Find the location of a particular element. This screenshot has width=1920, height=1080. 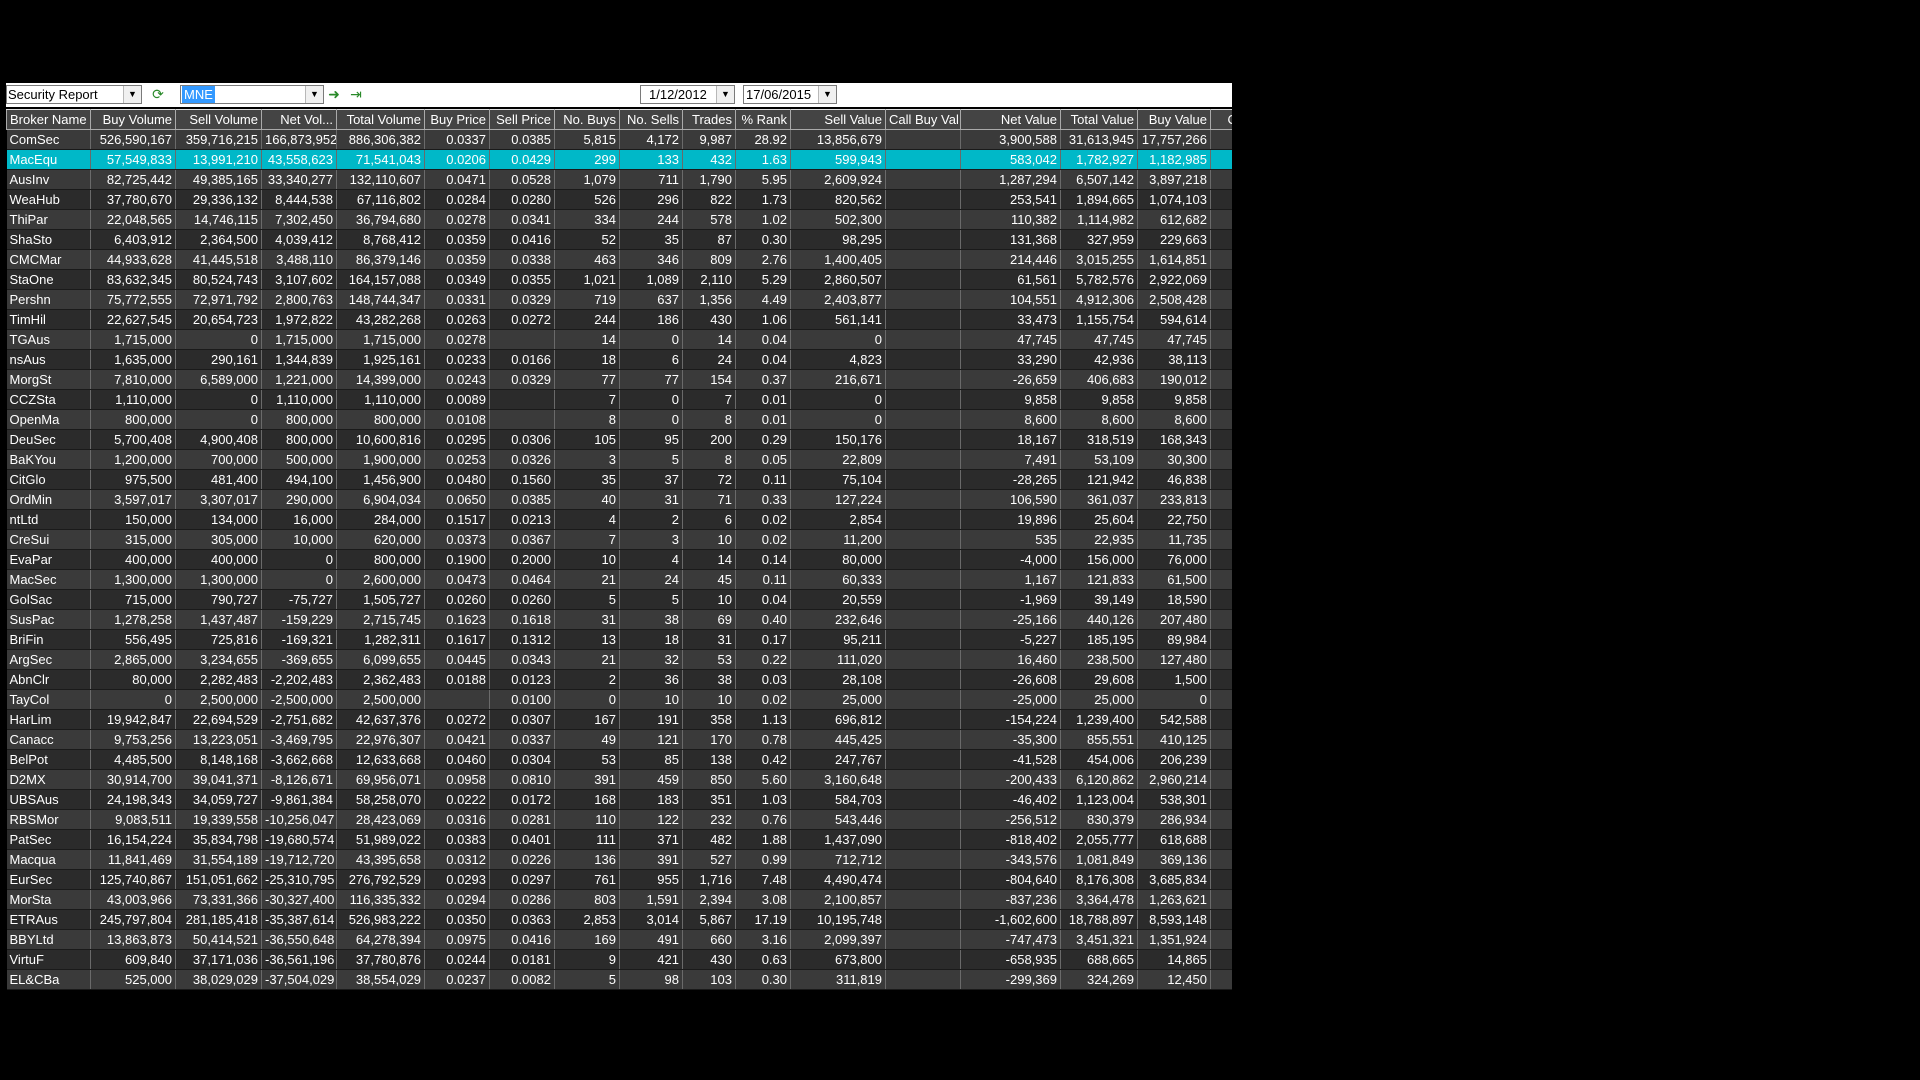

column-header: Trades is located at coordinates (709, 119).